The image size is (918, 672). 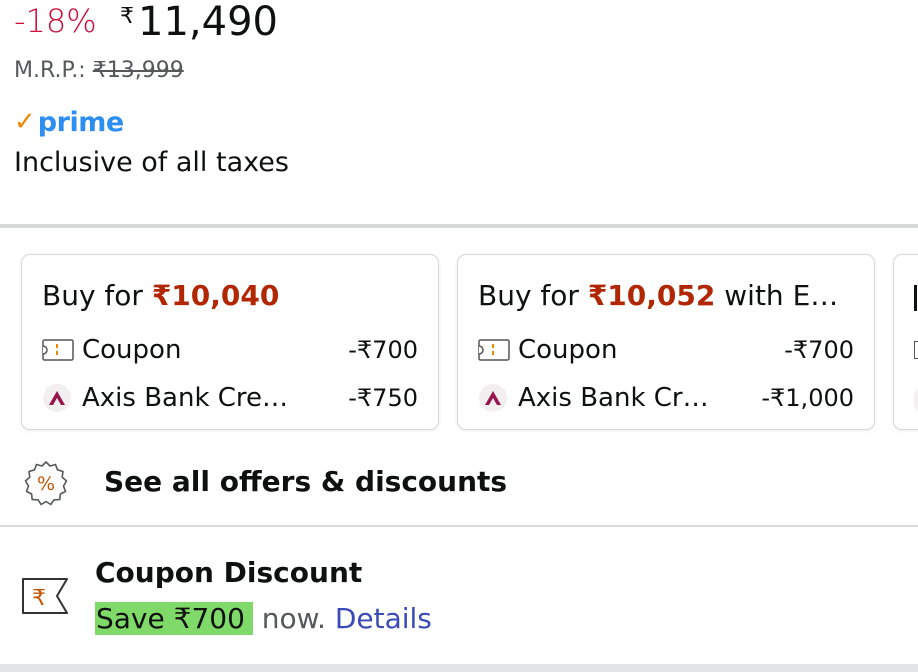 I want to click on coupon-title: Coupon Discount, so click(x=229, y=572).